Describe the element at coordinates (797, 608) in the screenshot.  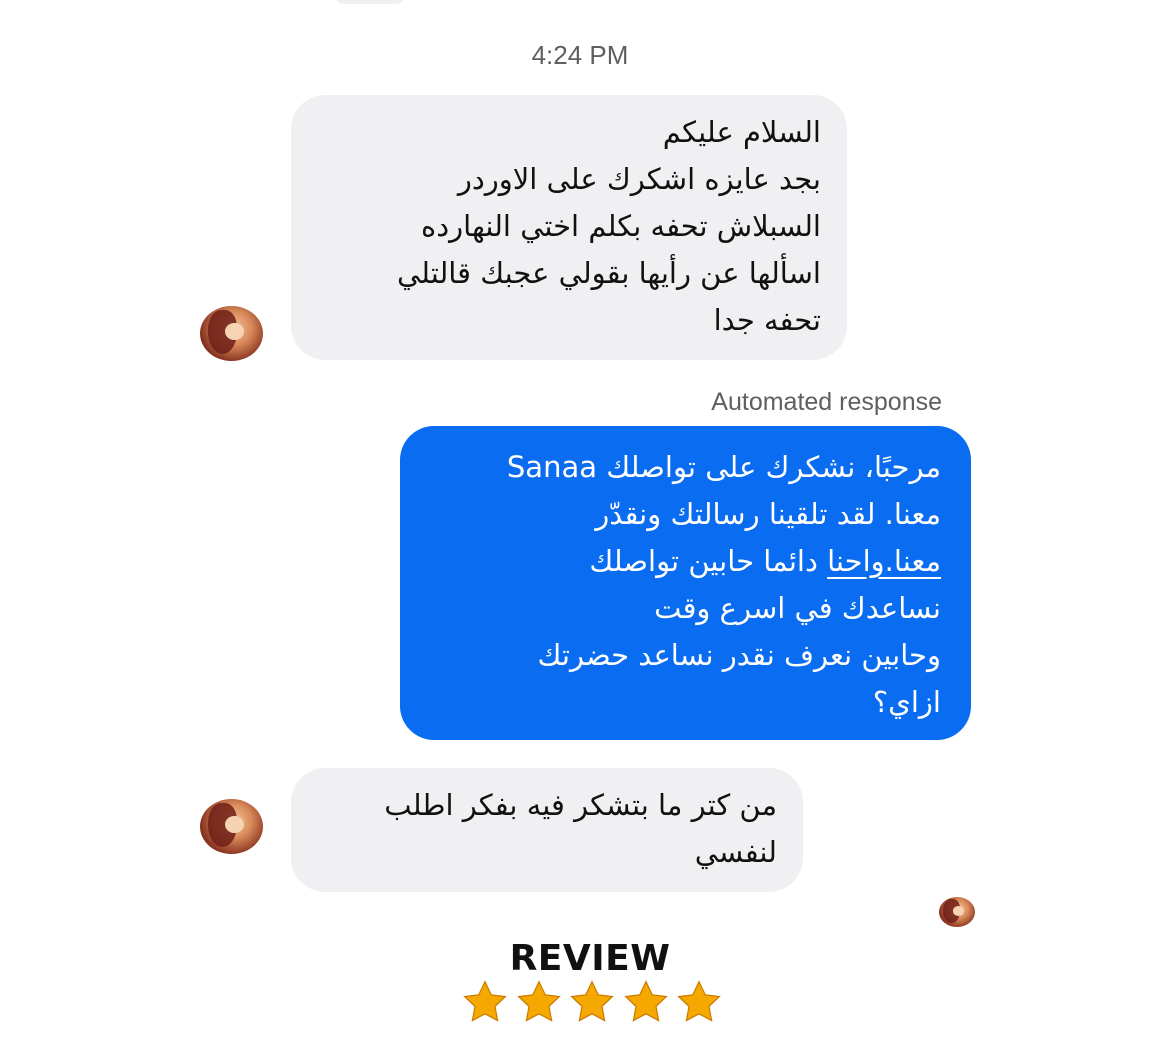
I see `message-line: نساعدك في اسرع وقت` at that location.